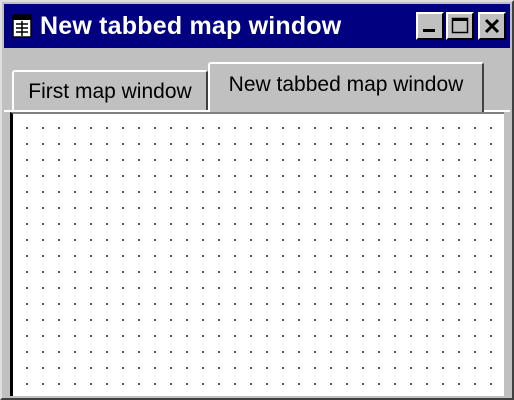 The height and width of the screenshot is (400, 514). I want to click on title-bar: New tabbed map window, so click(257, 26).